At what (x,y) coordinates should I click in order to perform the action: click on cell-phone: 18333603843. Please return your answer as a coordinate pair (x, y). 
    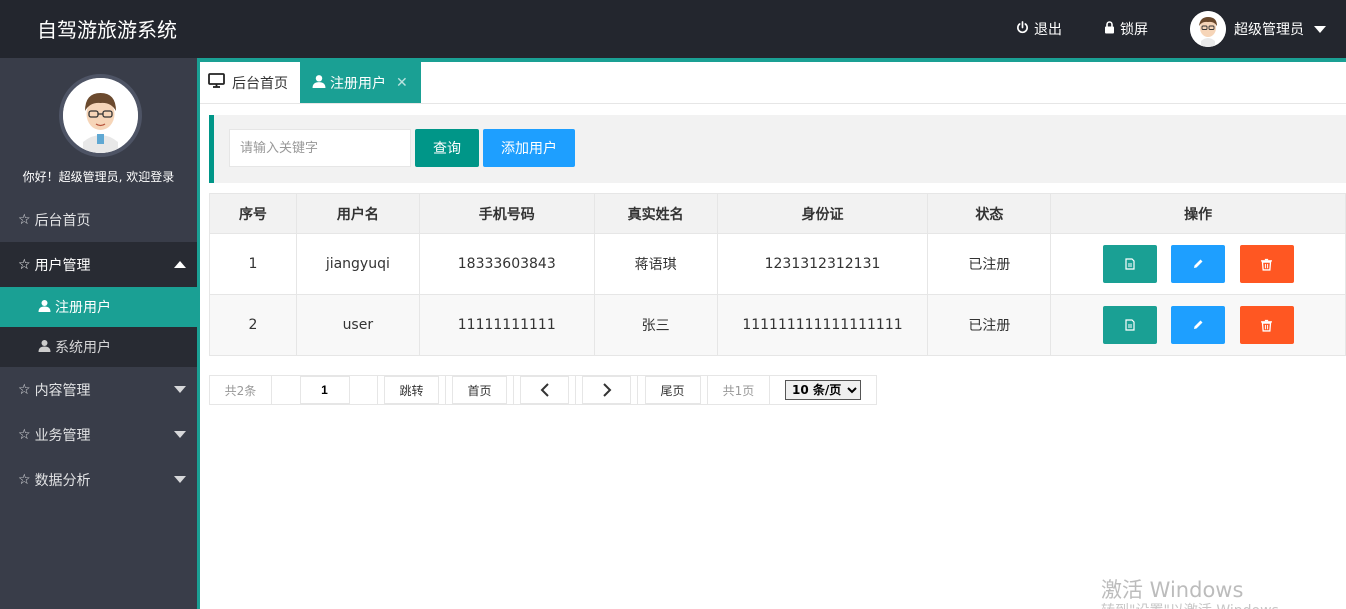
    Looking at the image, I should click on (506, 264).